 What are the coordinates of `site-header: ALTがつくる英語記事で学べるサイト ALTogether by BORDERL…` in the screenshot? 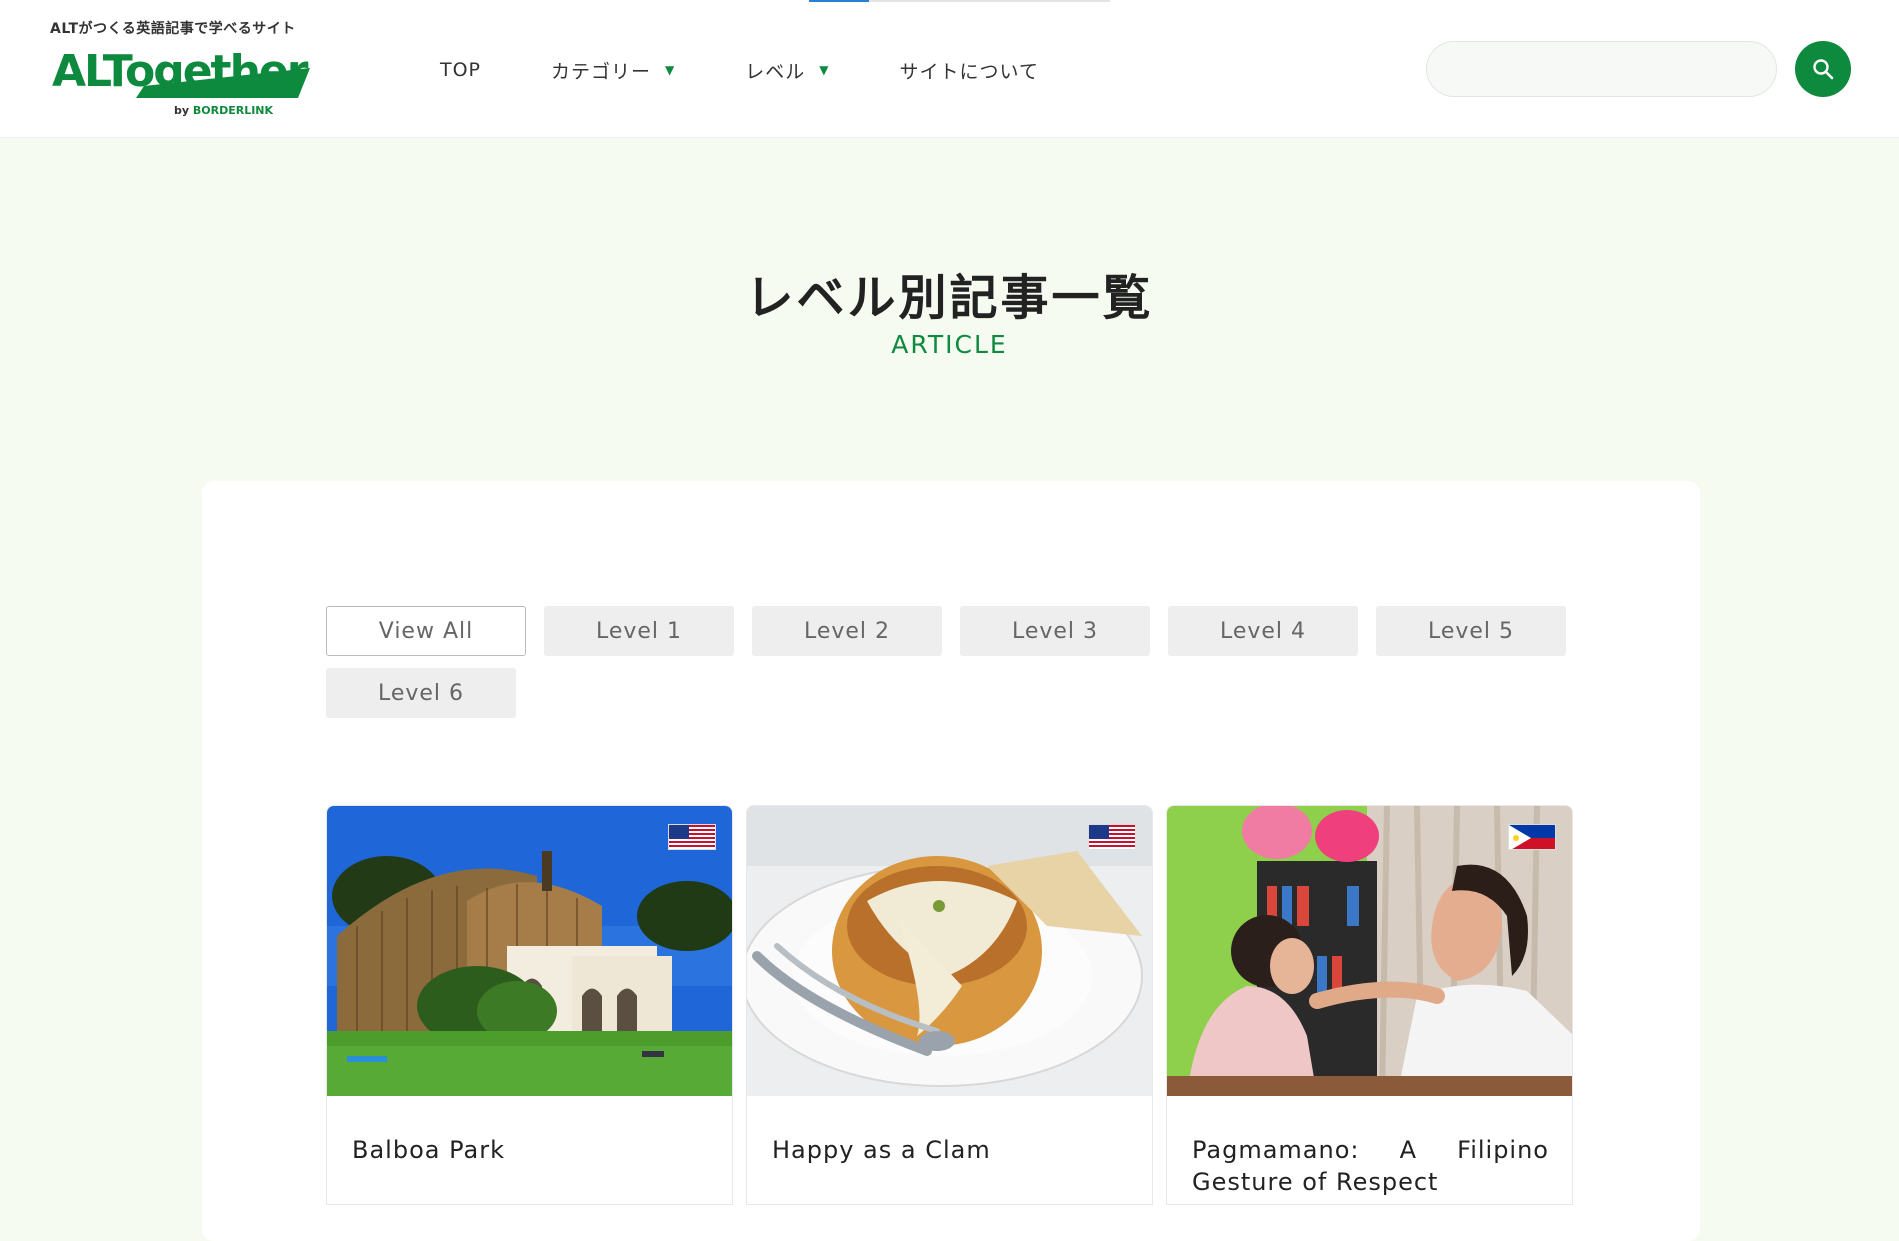 It's located at (949, 69).